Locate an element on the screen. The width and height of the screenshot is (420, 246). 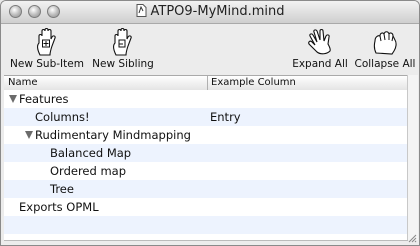
row-name: Columns! is located at coordinates (62, 117).